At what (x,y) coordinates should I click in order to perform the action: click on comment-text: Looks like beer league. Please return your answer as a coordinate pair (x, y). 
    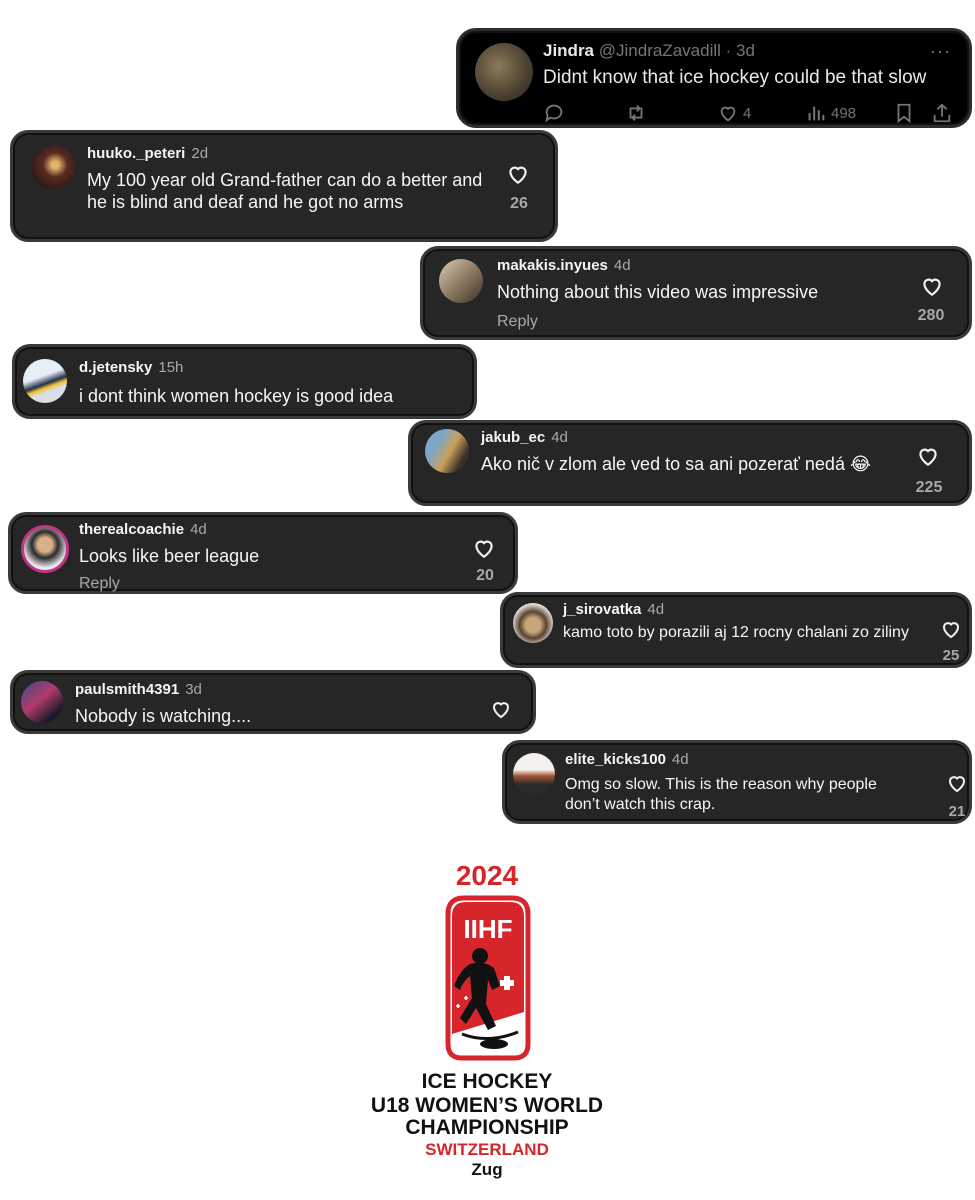
    Looking at the image, I should click on (169, 556).